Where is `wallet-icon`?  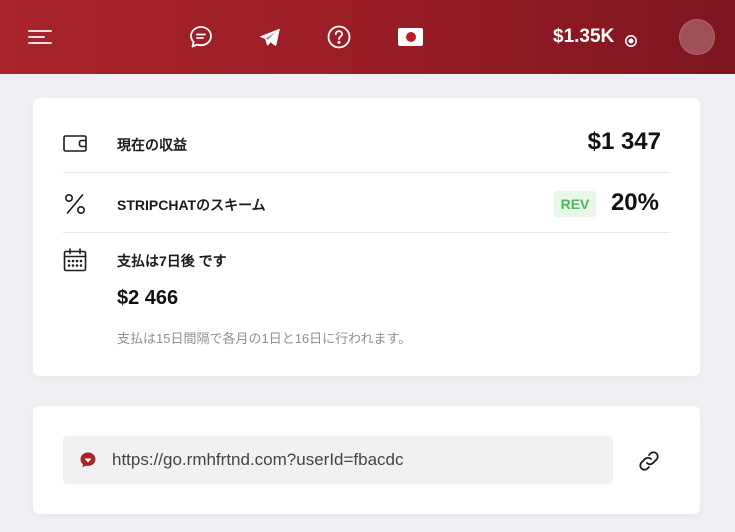 wallet-icon is located at coordinates (75, 144).